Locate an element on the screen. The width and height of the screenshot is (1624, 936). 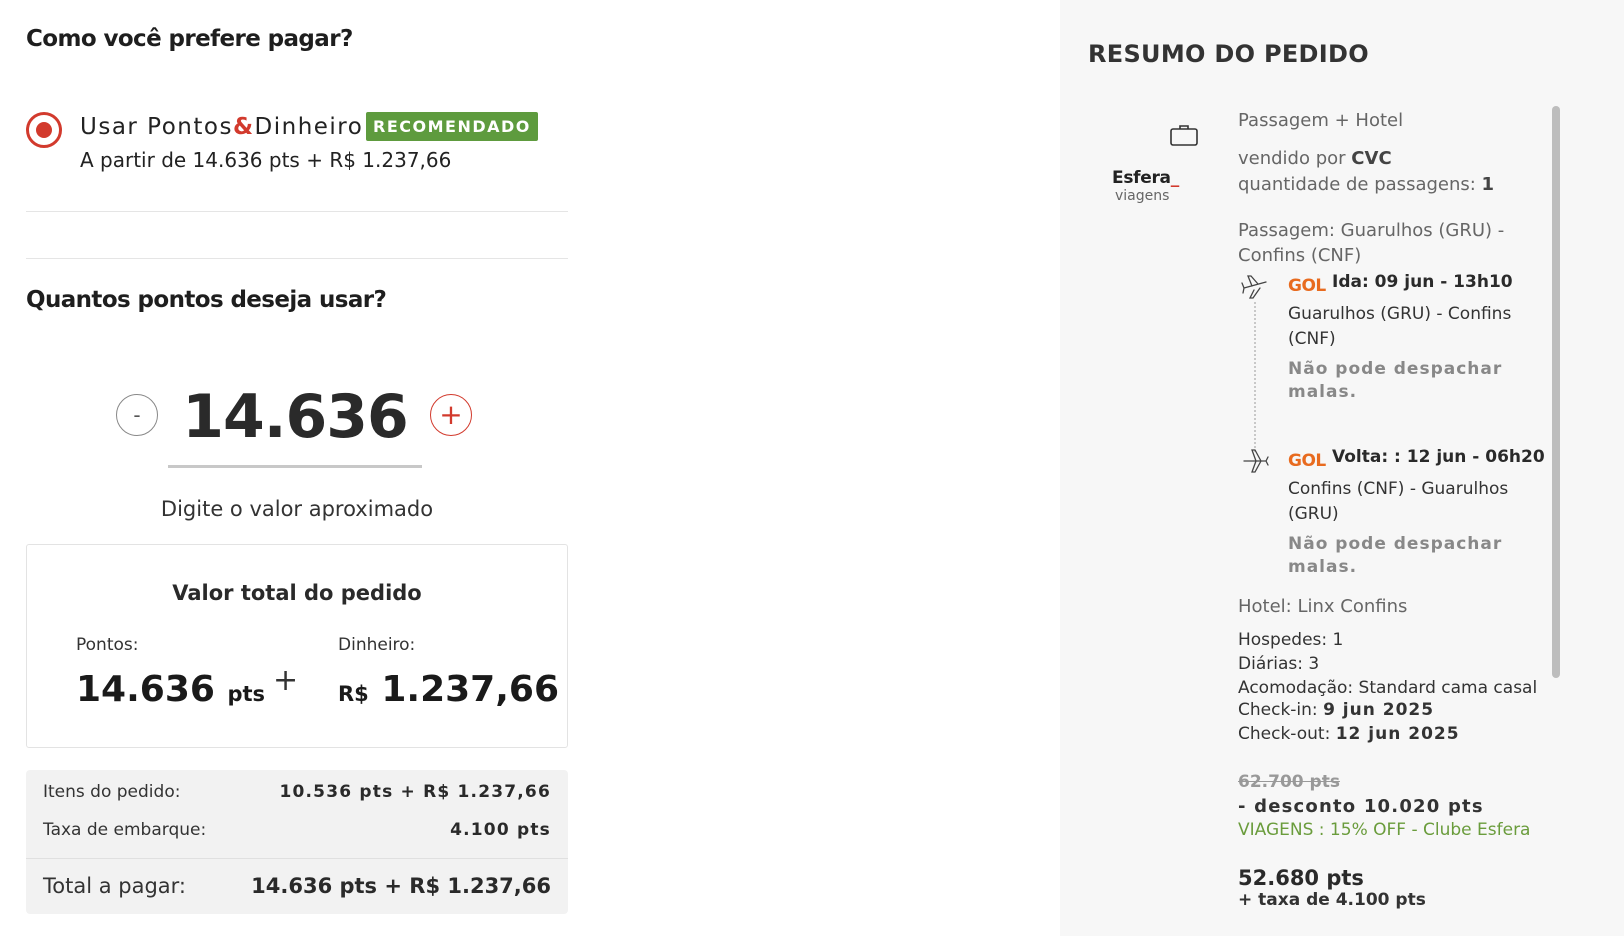
total-money: R$ 1.237,66 is located at coordinates (448, 689).